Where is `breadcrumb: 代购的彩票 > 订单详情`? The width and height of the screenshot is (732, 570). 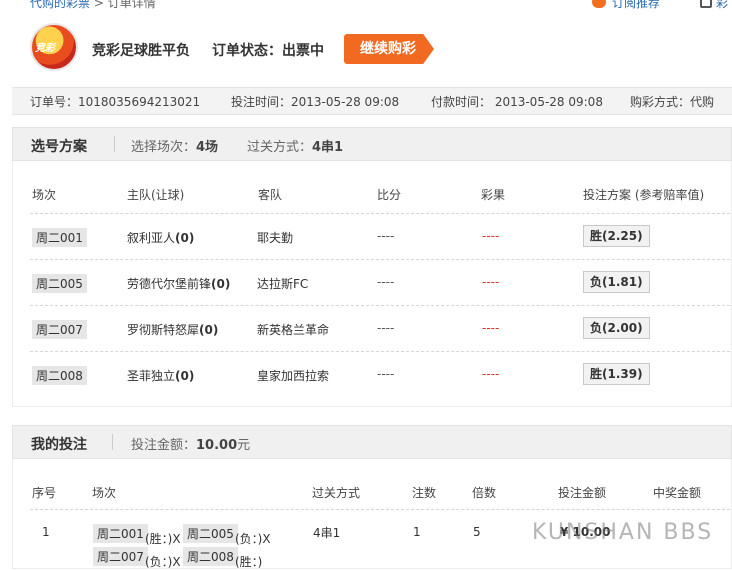
breadcrumb: 代购的彩票 > 订单详情 is located at coordinates (93, 5).